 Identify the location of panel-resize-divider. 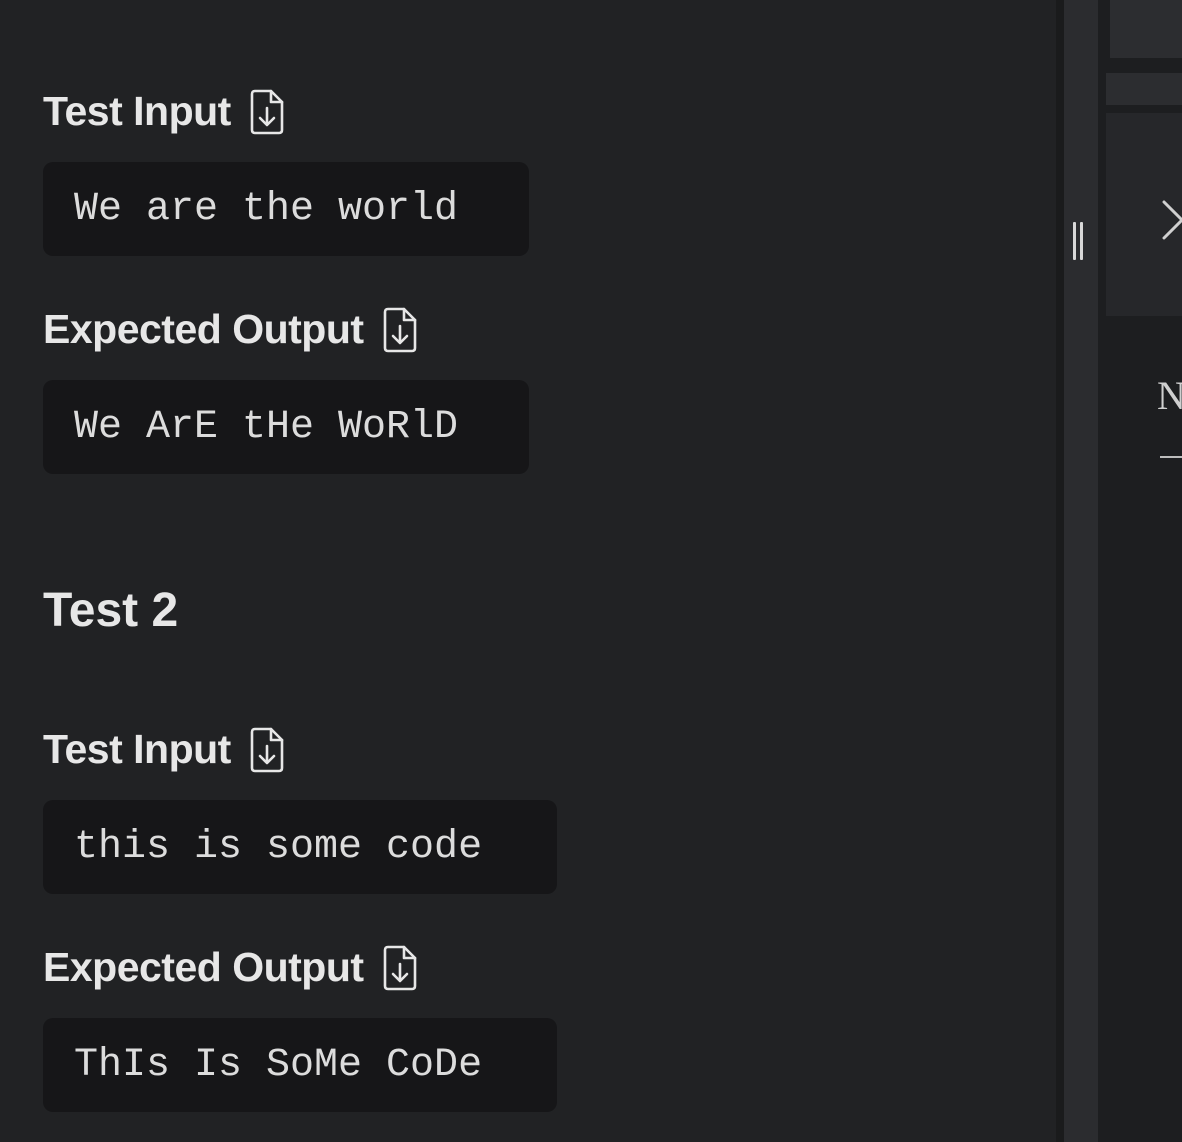
(1077, 571).